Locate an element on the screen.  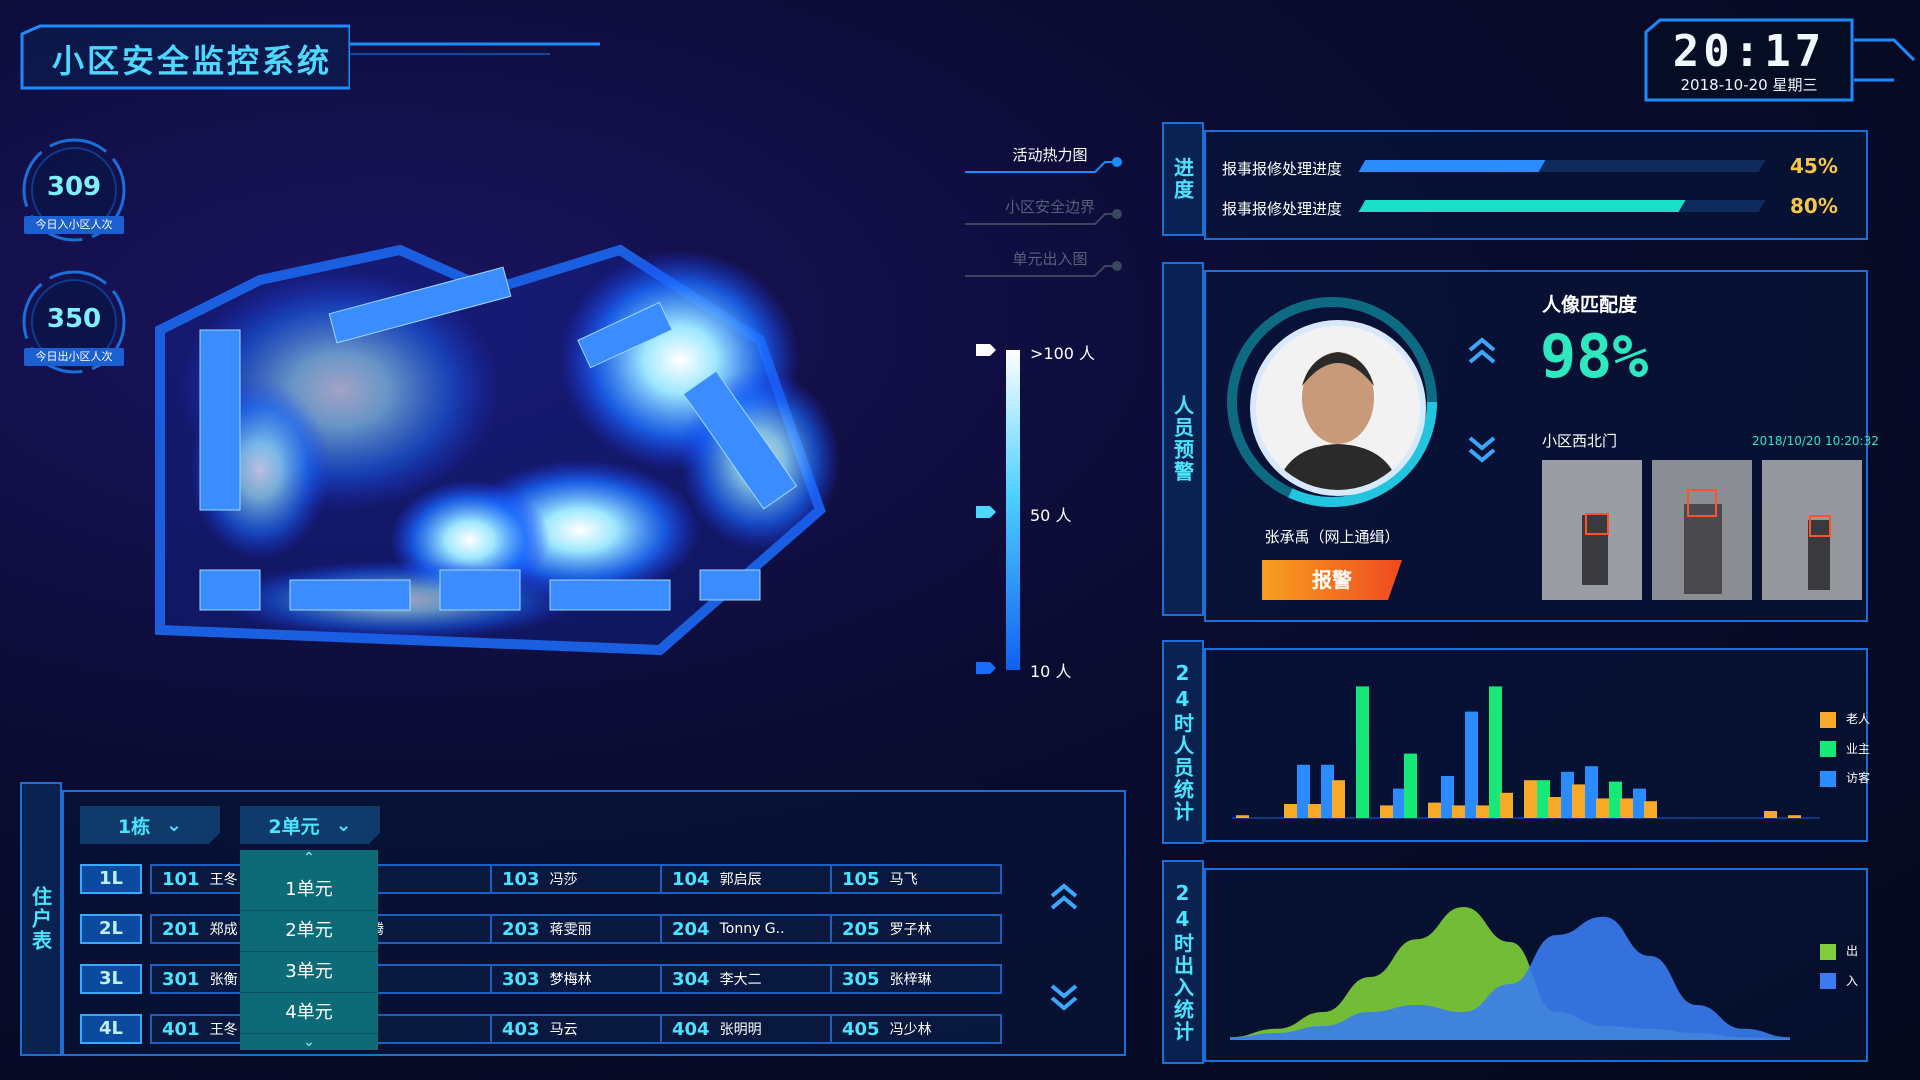
resident-cell: 205 罗子林 is located at coordinates (916, 929).